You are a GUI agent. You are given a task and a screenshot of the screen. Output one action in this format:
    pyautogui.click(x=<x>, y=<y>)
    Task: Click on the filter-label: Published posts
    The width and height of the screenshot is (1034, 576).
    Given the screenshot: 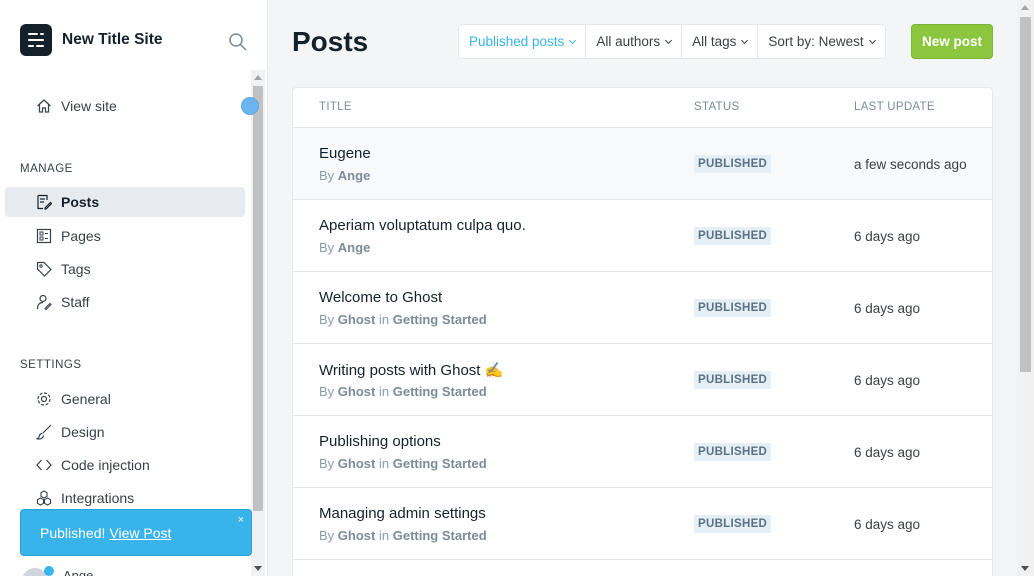 What is the action you would take?
    pyautogui.click(x=517, y=41)
    